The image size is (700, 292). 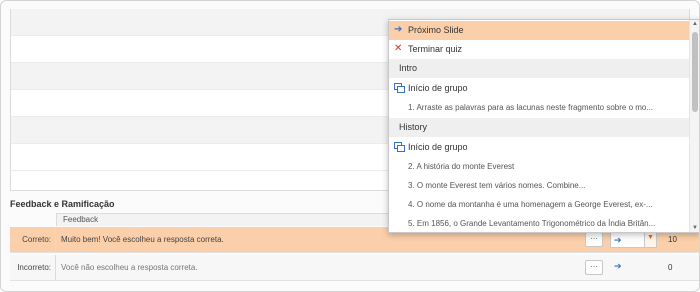 What do you see at coordinates (33, 268) in the screenshot?
I see `row-label: Incorreto:` at bounding box center [33, 268].